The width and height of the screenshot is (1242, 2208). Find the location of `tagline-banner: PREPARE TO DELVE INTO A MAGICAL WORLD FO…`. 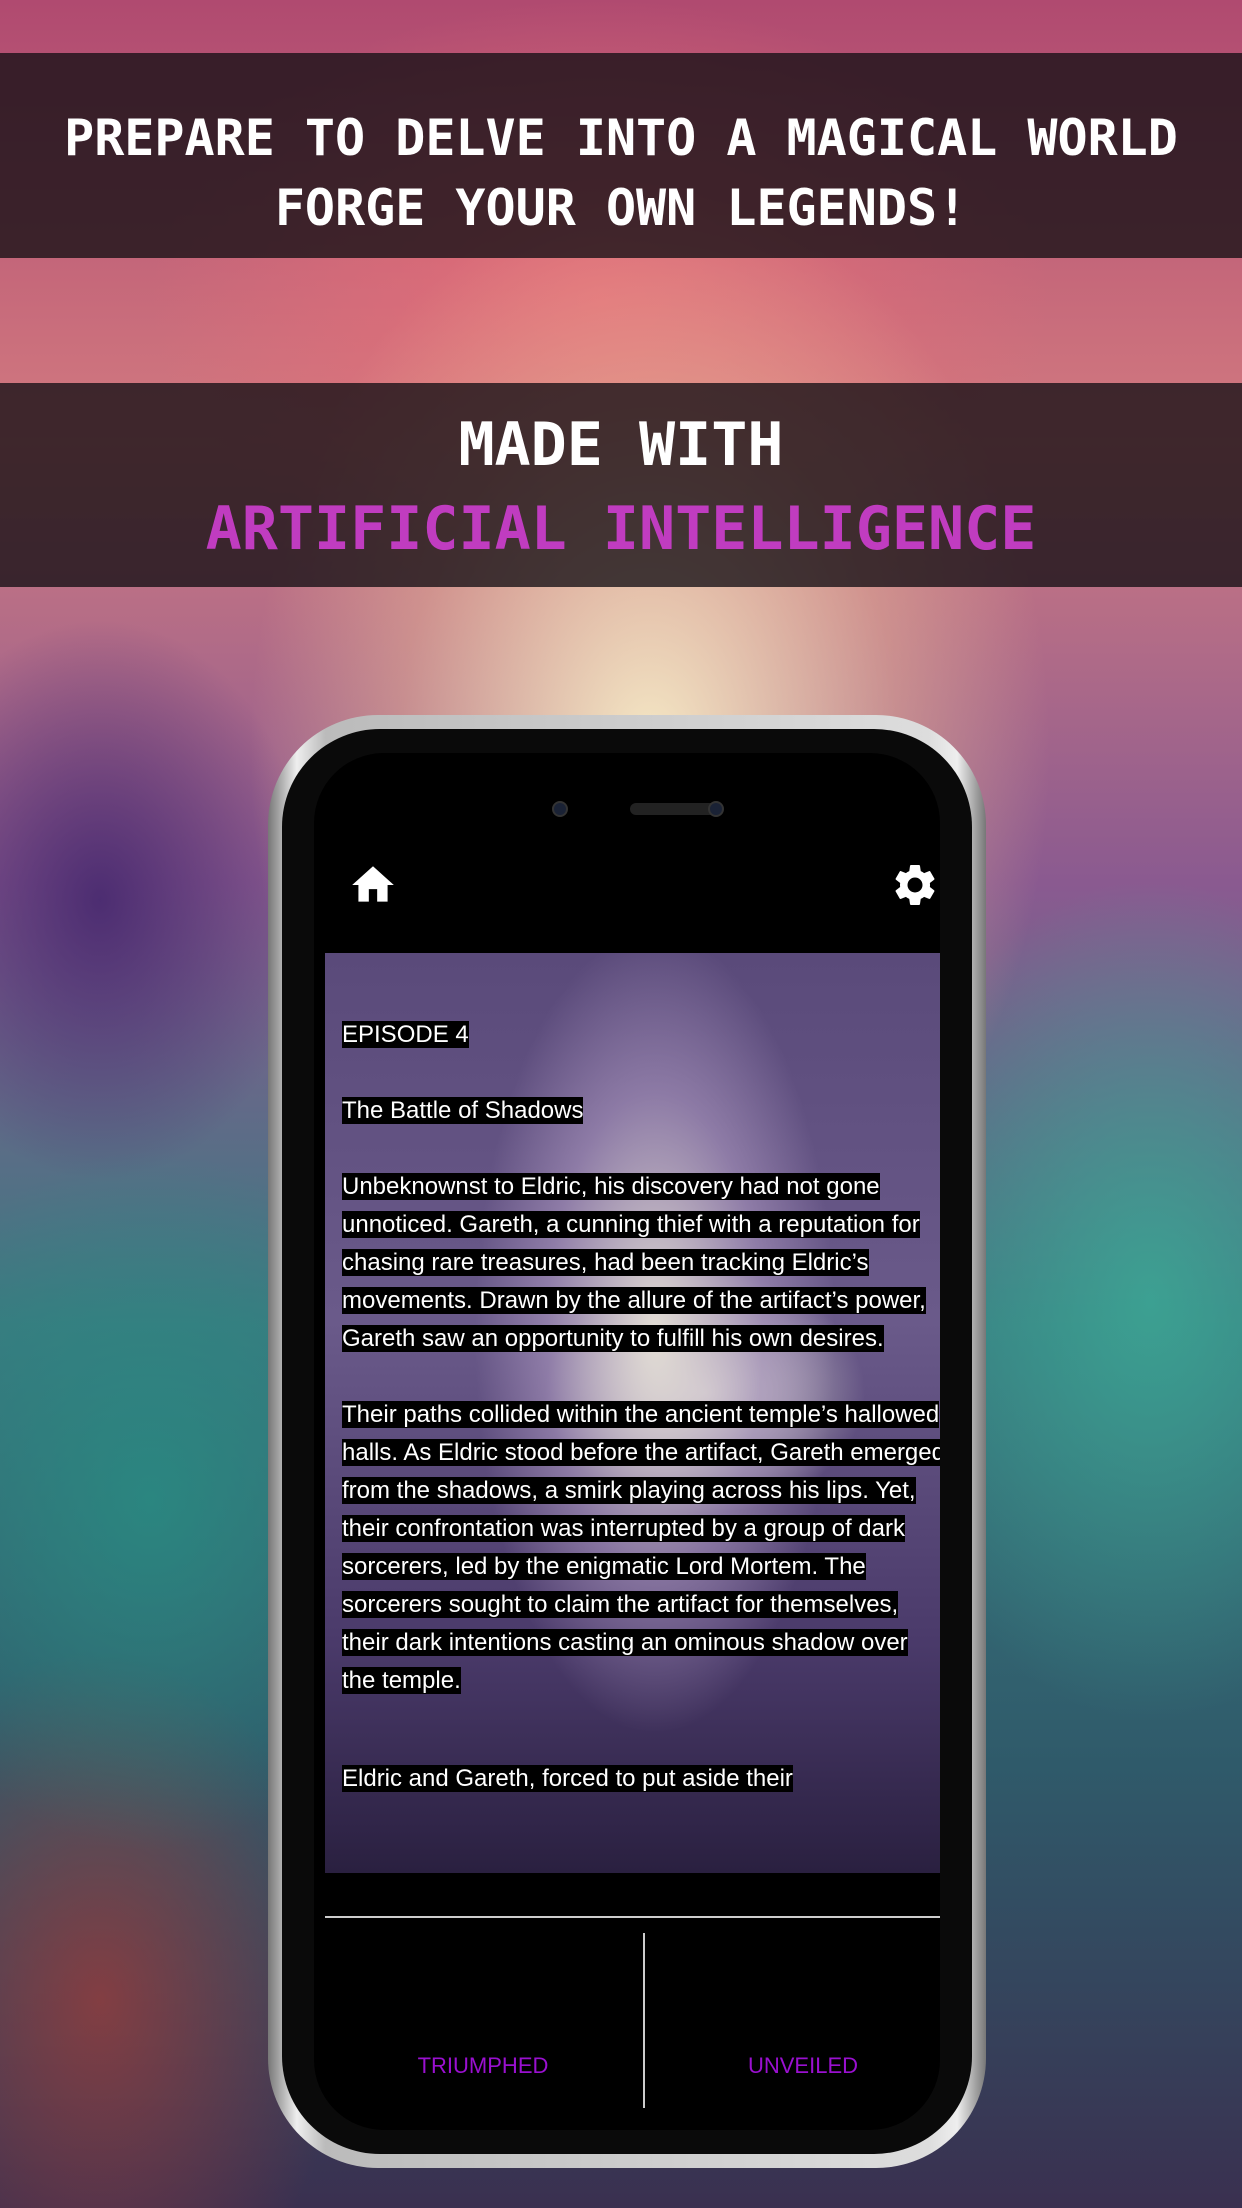

tagline-banner: PREPARE TO DELVE INTO A MAGICAL WORLD FO… is located at coordinates (621, 155).